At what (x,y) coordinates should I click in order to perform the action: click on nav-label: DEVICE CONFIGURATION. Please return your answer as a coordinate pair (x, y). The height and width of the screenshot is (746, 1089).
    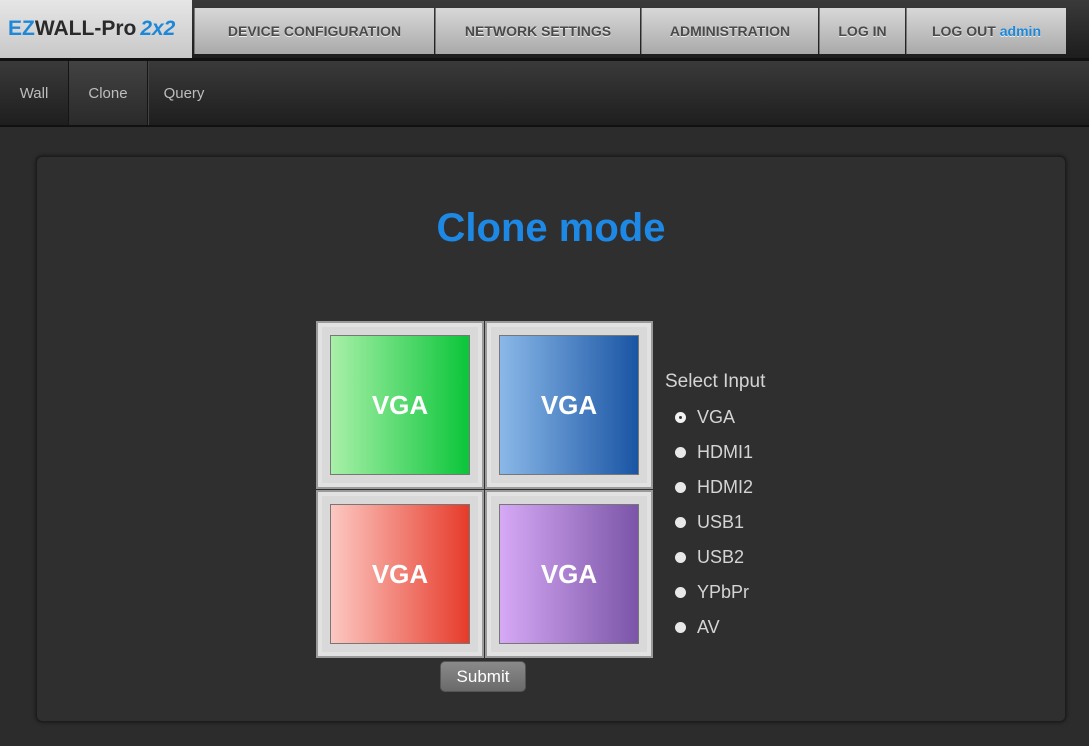
    Looking at the image, I should click on (314, 31).